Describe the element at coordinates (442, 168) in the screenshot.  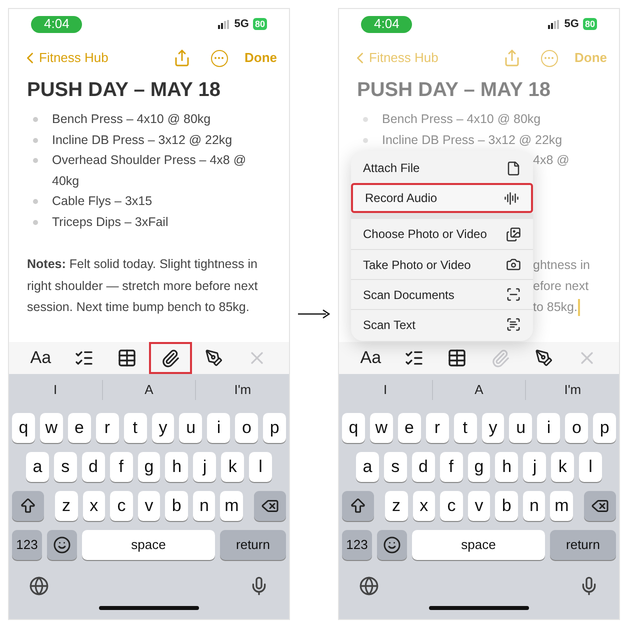
I see `menu-item: Attach File` at that location.